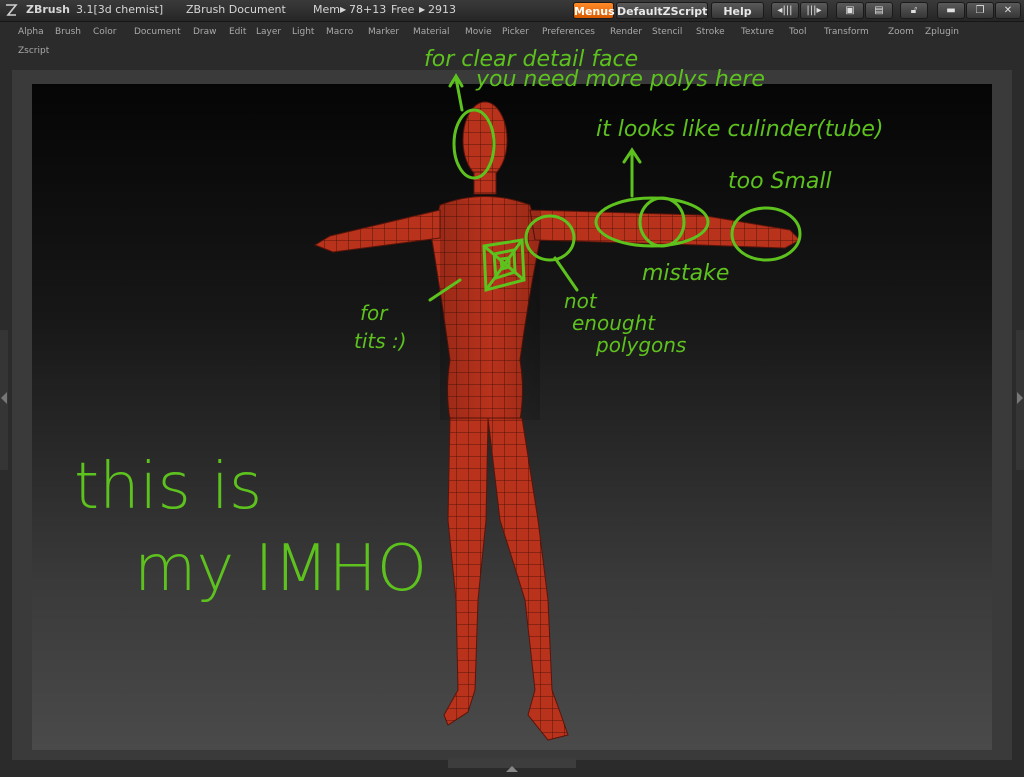 The image size is (1024, 777). I want to click on opinion-line-1: this is, so click(168, 487).